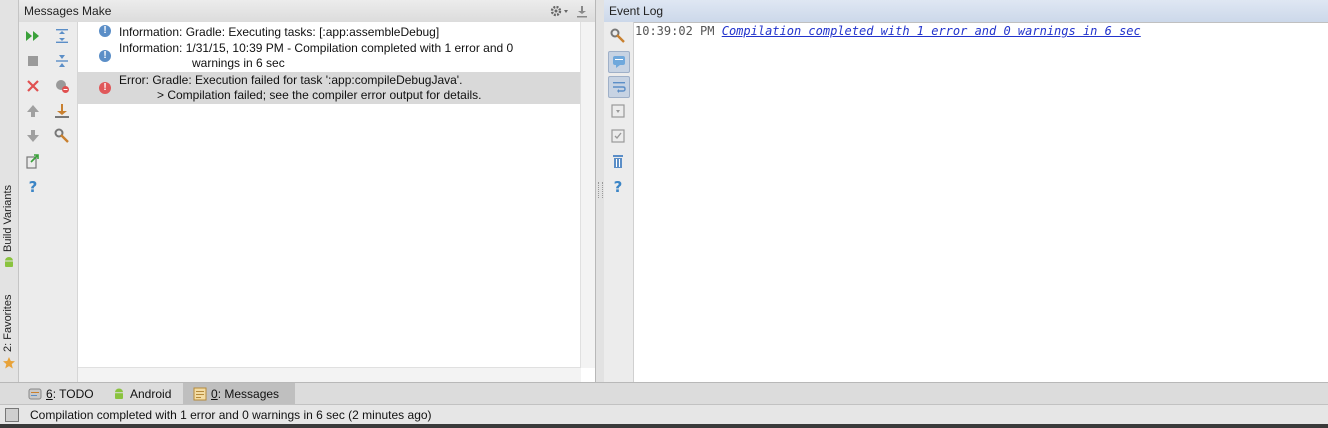  I want to click on left-tool-strip: Build Variants 2: Favorites, so click(9, 191).